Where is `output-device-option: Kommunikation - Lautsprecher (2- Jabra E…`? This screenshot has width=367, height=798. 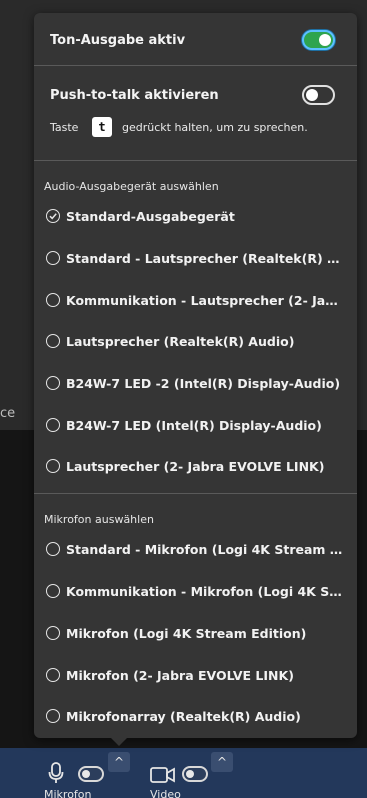
output-device-option: Kommunikation - Lautsprecher (2- Jabra E… is located at coordinates (196, 300).